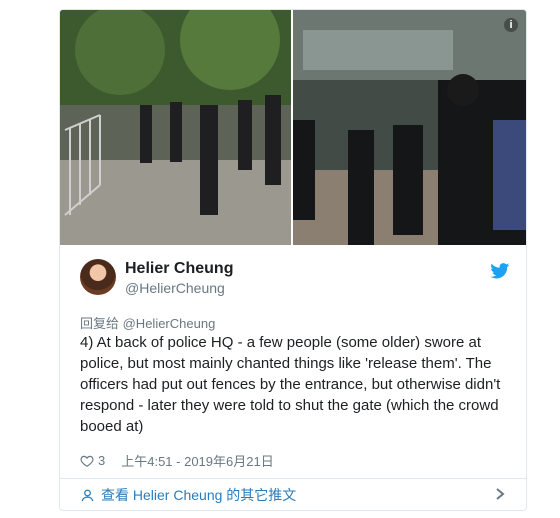 This screenshot has width=560, height=518. I want to click on chevron-right-icon, so click(500, 494).